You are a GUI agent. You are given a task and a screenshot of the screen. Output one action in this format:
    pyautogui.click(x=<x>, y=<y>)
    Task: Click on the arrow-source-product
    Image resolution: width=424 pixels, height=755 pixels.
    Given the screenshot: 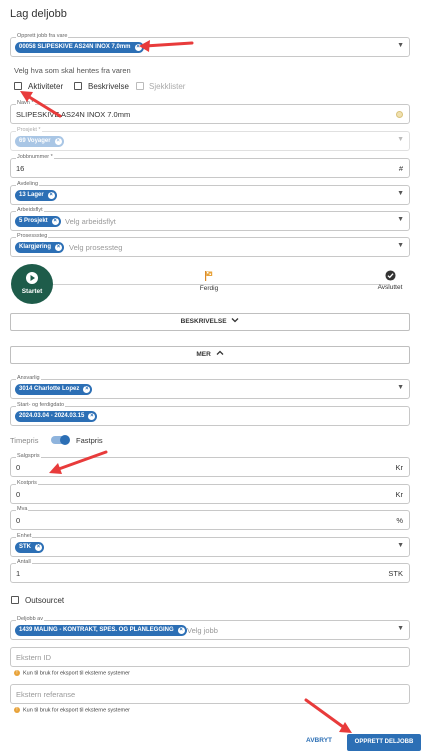 What is the action you would take?
    pyautogui.click(x=166, y=46)
    